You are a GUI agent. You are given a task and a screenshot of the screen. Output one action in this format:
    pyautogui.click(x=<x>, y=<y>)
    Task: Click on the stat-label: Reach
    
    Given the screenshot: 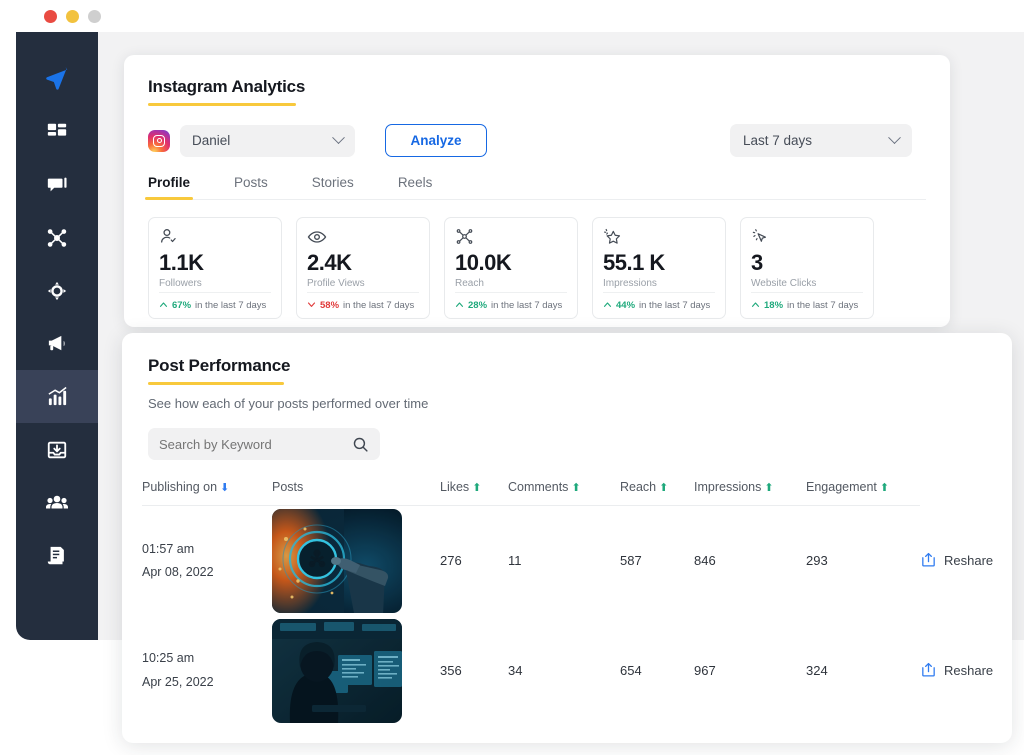 What is the action you would take?
    pyautogui.click(x=469, y=283)
    